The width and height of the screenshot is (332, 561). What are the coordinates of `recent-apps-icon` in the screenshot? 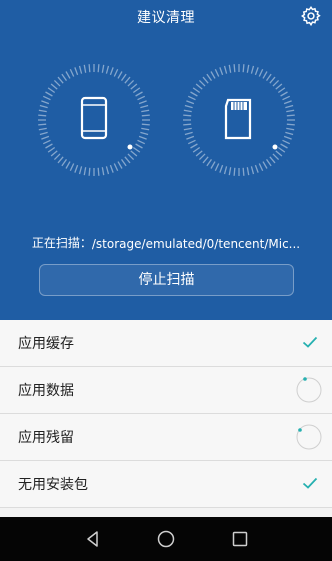 It's located at (240, 539).